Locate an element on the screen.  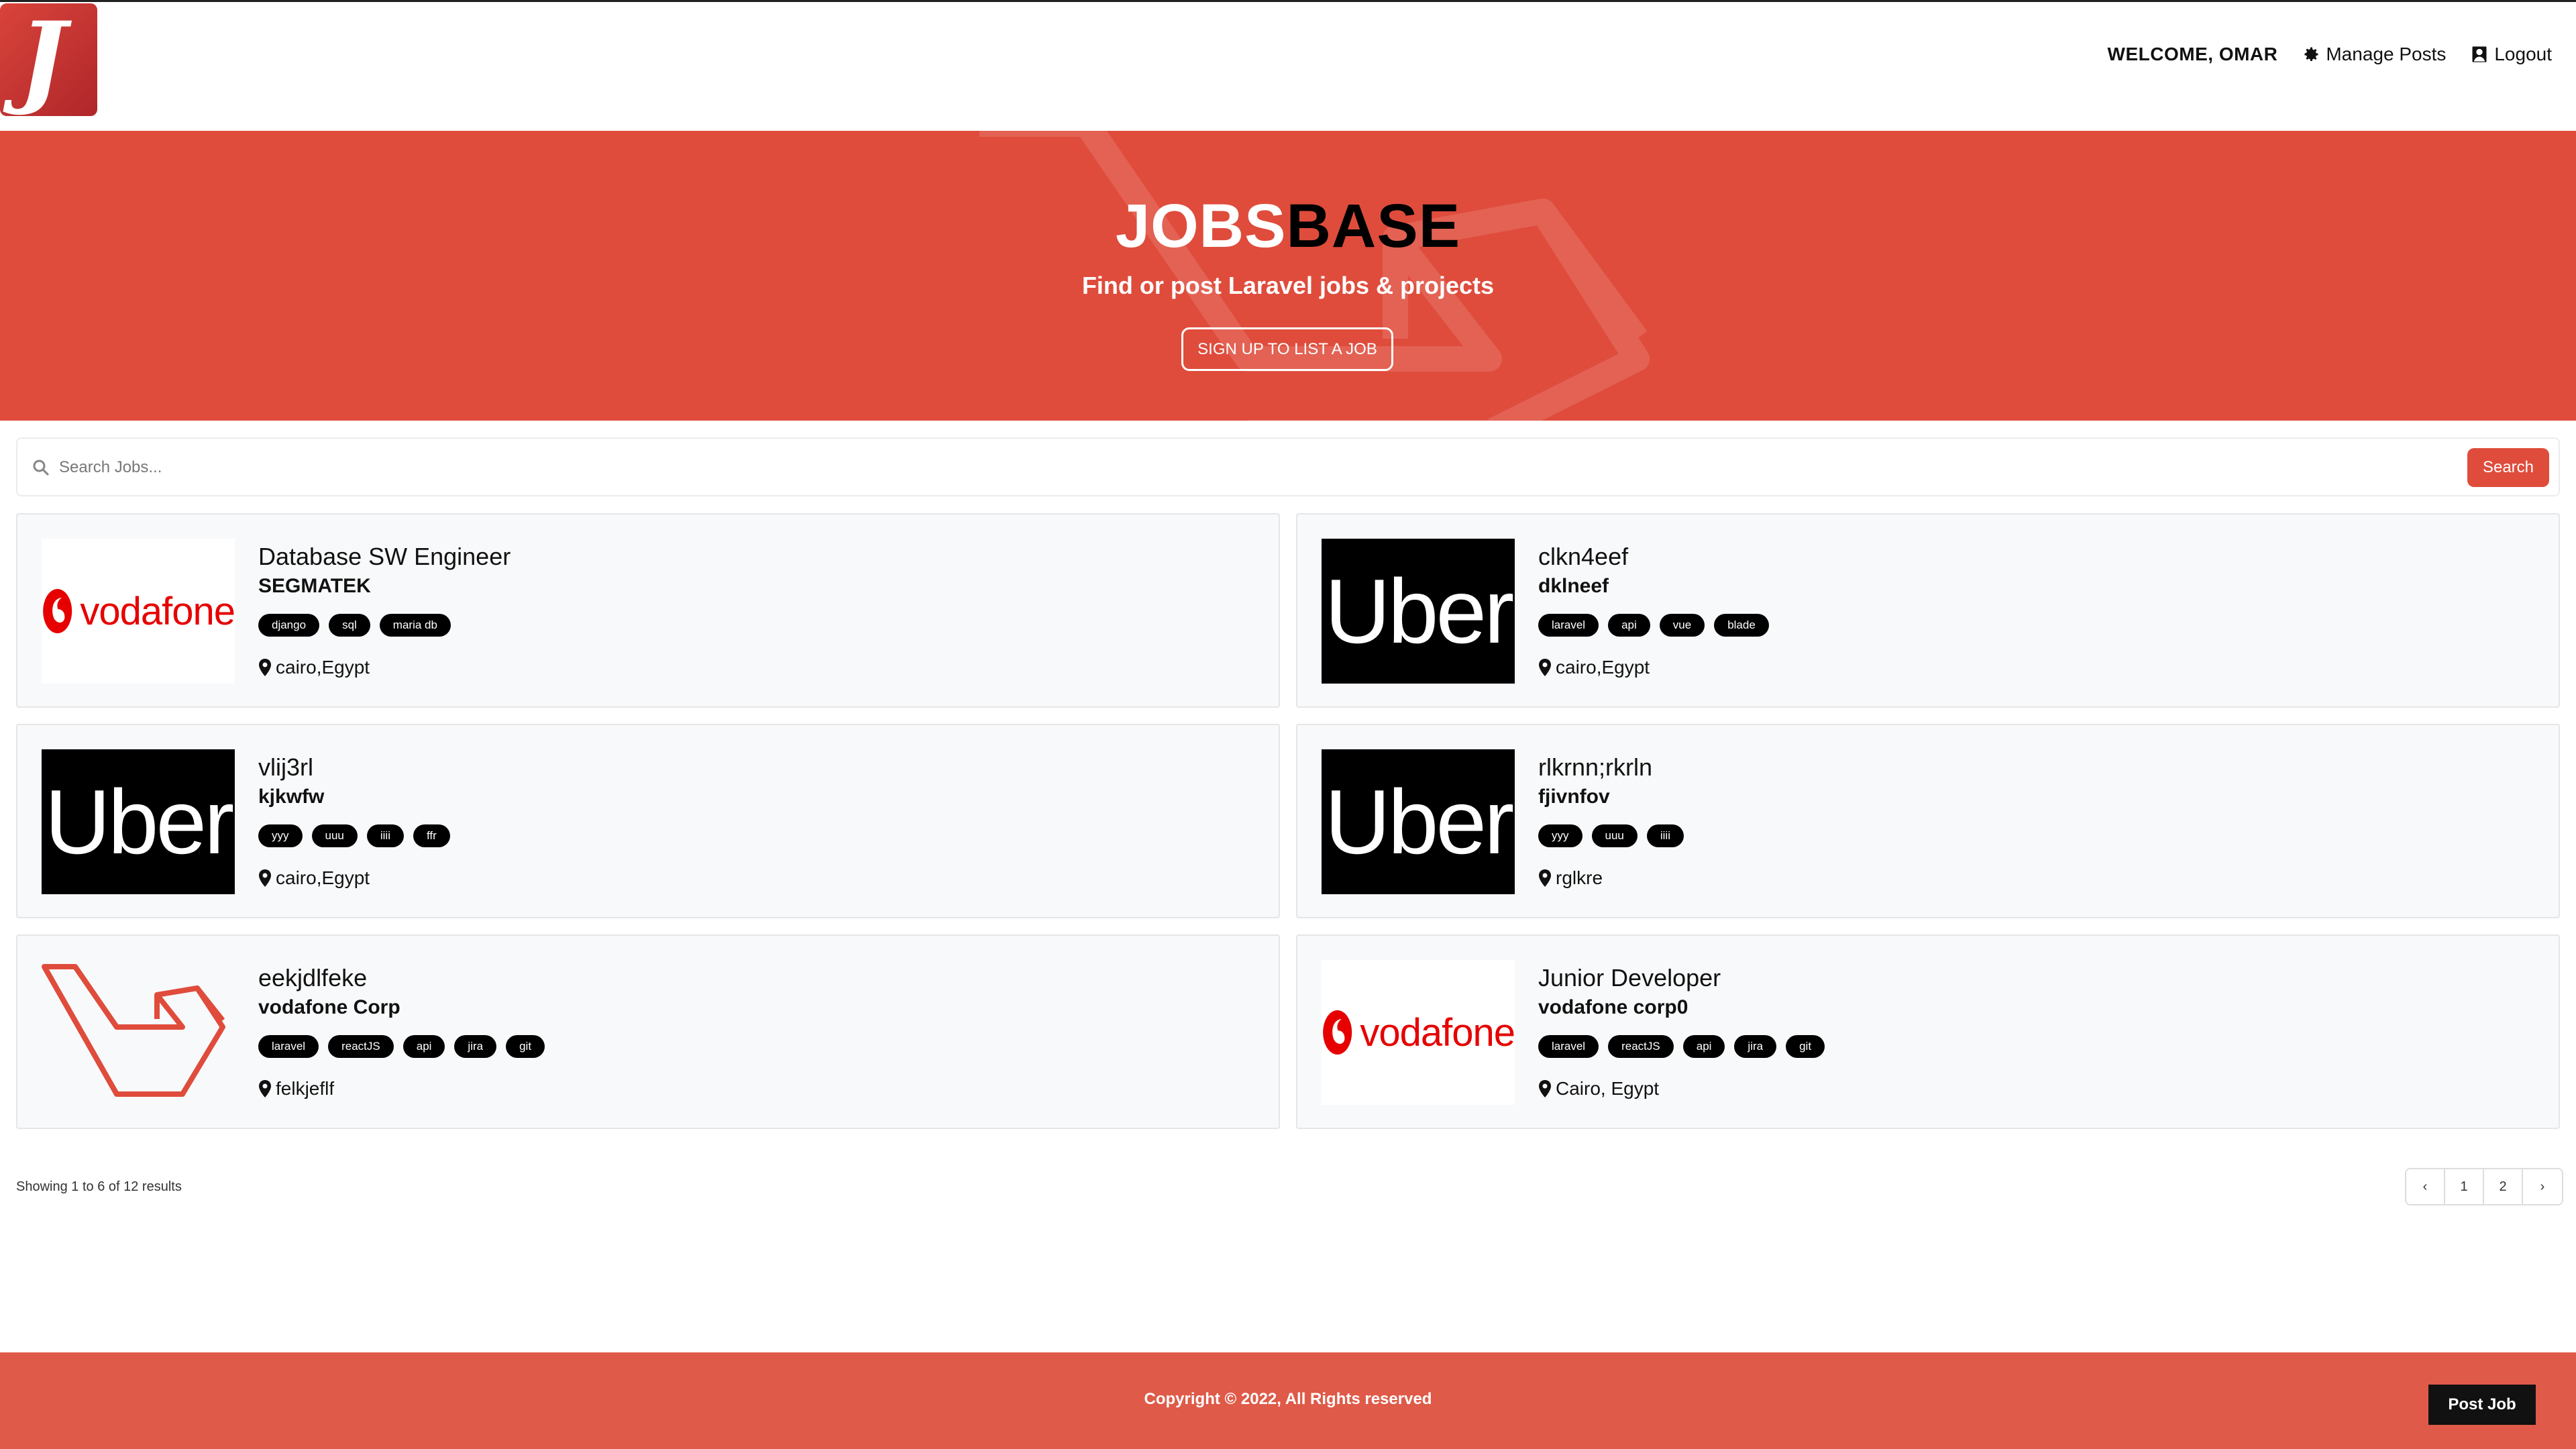
job-tag: sql is located at coordinates (349, 625).